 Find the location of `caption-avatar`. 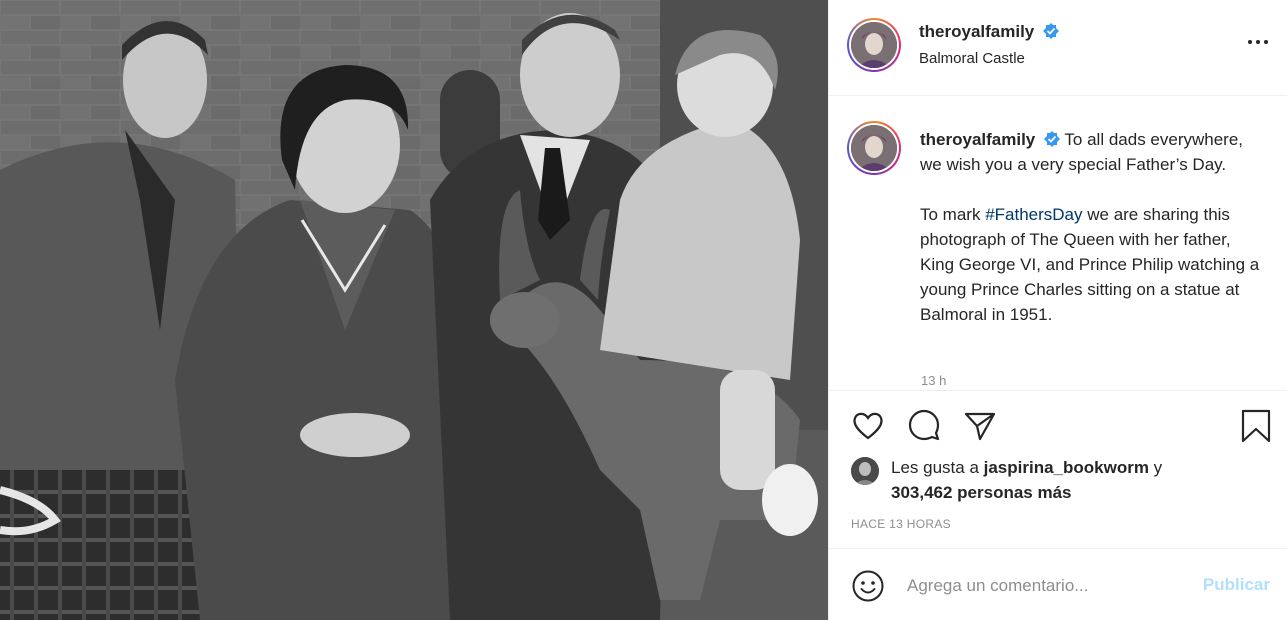

caption-avatar is located at coordinates (874, 148).